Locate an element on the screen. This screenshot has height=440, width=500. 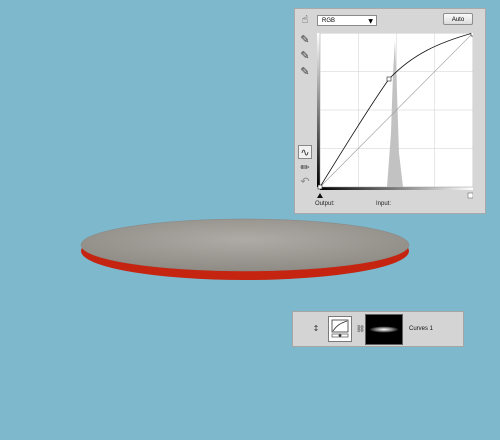
plate-top is located at coordinates (245, 245).